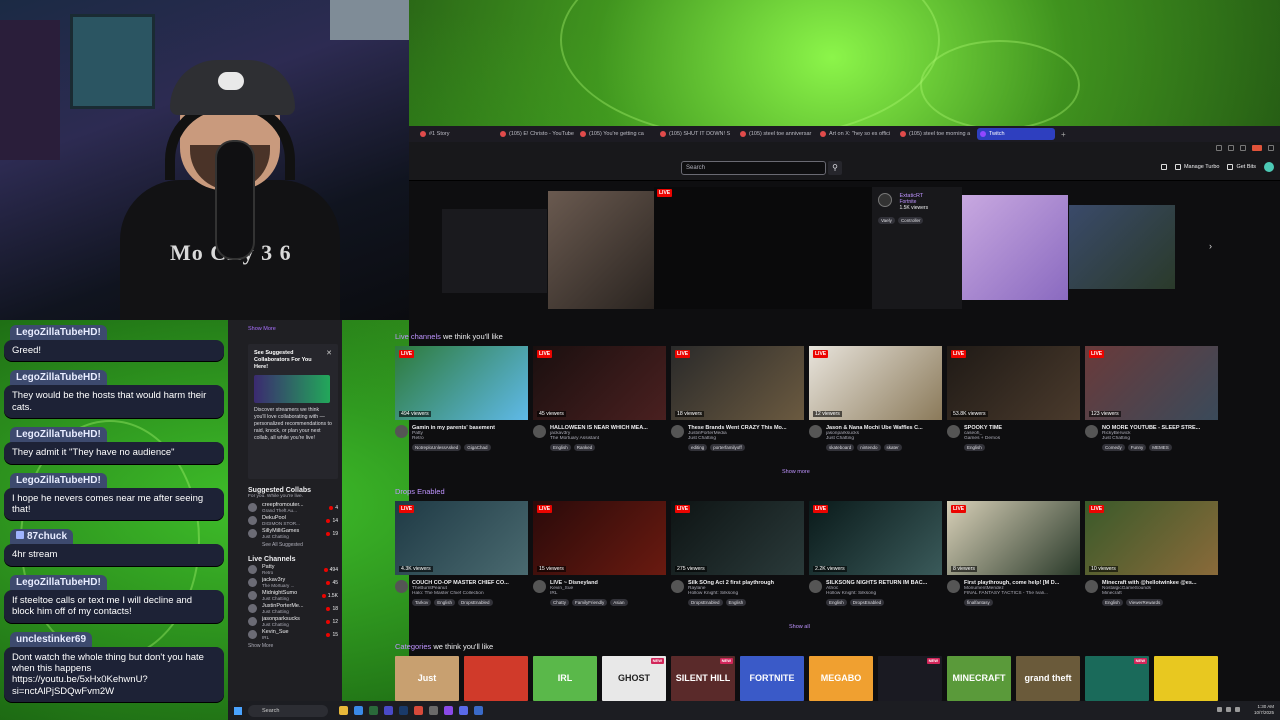 Image resolution: width=1280 pixels, height=720 pixels. Describe the element at coordinates (285, 507) in the screenshot. I see `sidebar-channel: creepfromouter... Grand Theft Au... 4` at that location.